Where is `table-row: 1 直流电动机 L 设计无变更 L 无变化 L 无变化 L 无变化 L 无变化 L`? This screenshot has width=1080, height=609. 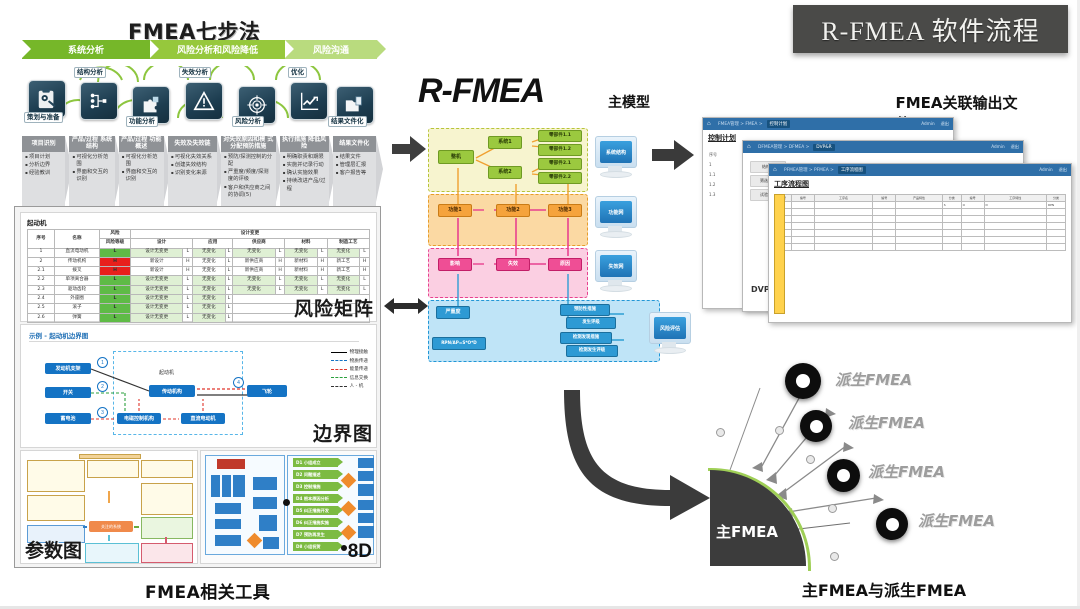 table-row: 1 直流电动机 L 设计无变更 L 无变化 L 无变化 L 无变化 L 无变化 L is located at coordinates (198, 252).